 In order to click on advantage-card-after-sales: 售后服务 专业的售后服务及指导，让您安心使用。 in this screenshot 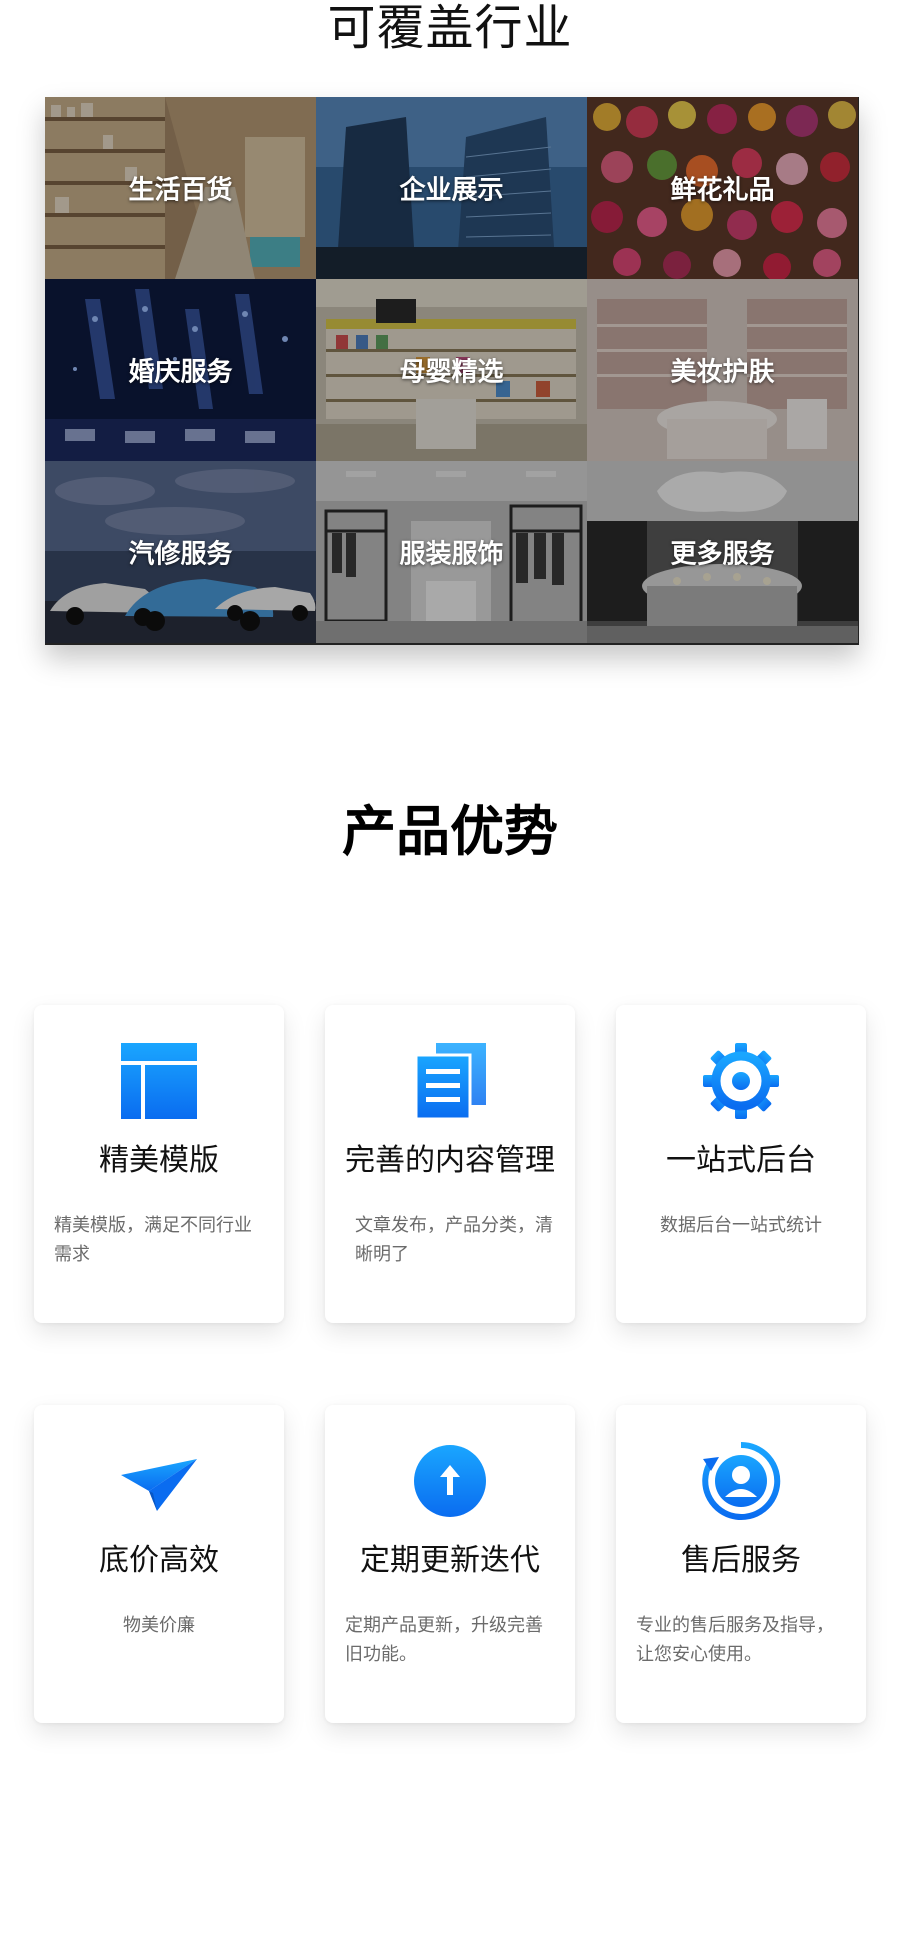, I will do `click(741, 1564)`.